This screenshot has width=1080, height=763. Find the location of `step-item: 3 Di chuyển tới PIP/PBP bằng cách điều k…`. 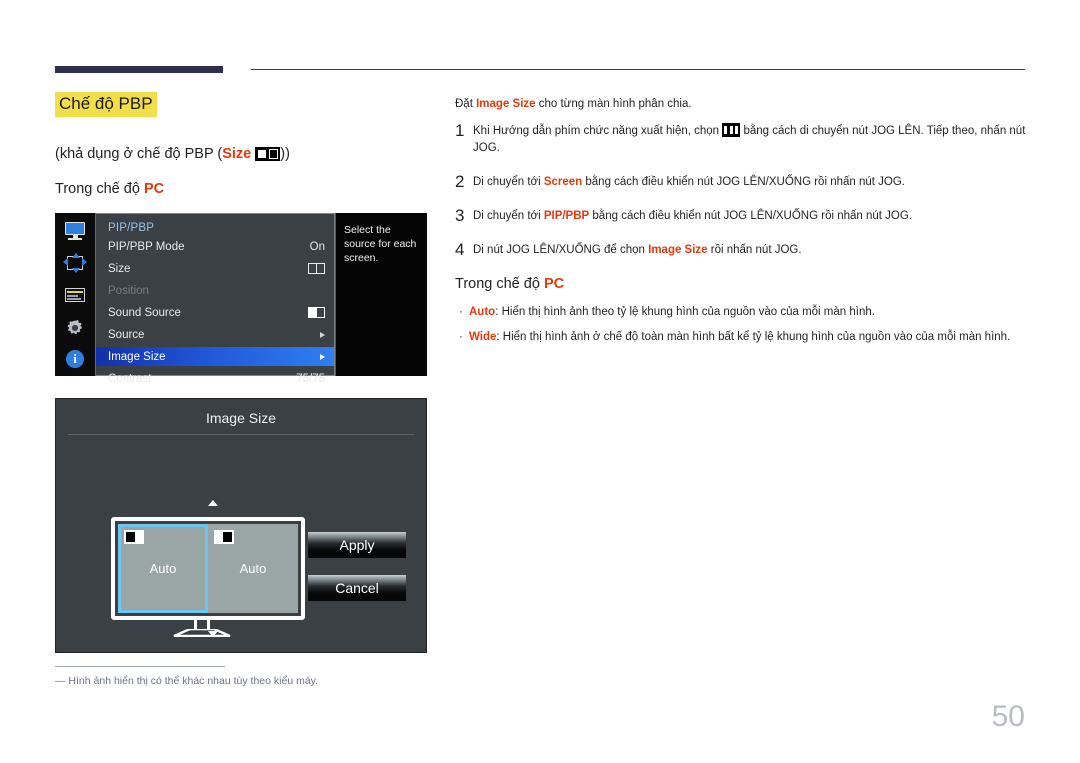

step-item: 3 Di chuyển tới PIP/PBP bằng cách điều k… is located at coordinates (747, 215).